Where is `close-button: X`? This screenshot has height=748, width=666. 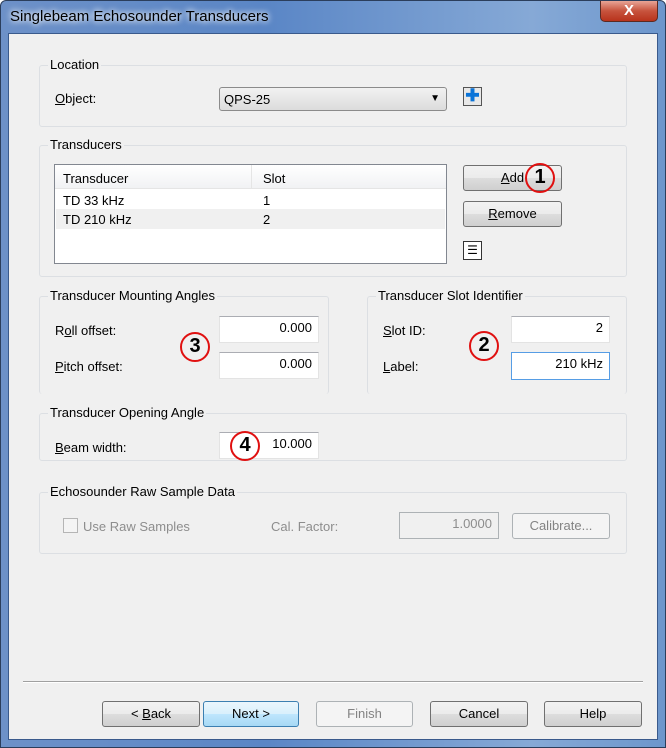
close-button: X is located at coordinates (629, 11).